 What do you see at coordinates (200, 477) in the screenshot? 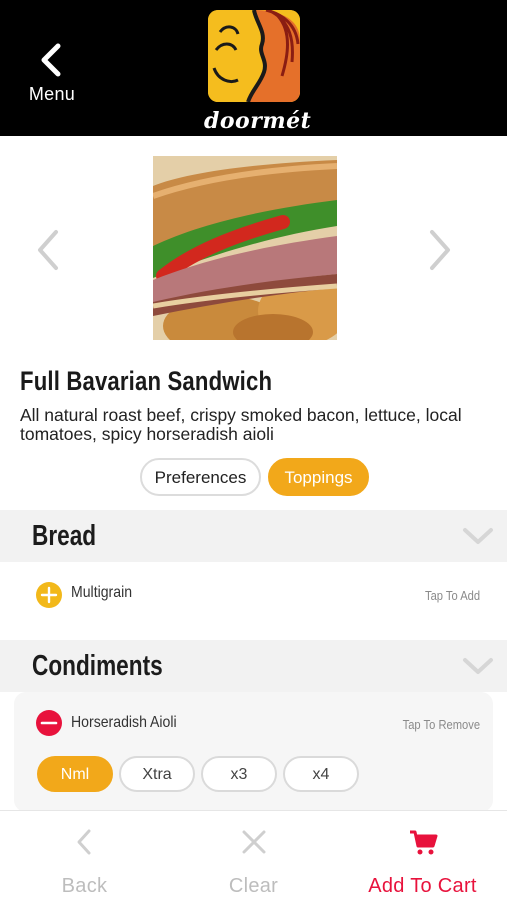
I see `tab-preferences: Preferences` at bounding box center [200, 477].